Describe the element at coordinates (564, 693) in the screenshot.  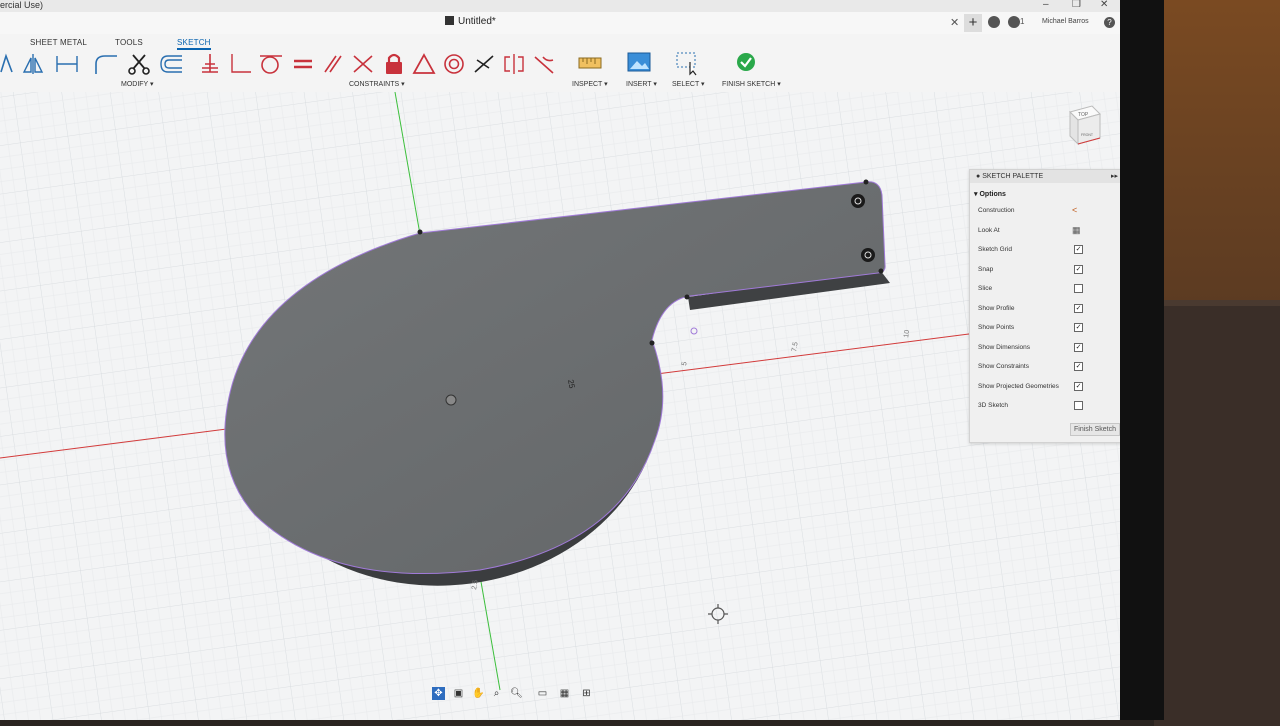
I see `grid-settings-icon: ▦` at that location.